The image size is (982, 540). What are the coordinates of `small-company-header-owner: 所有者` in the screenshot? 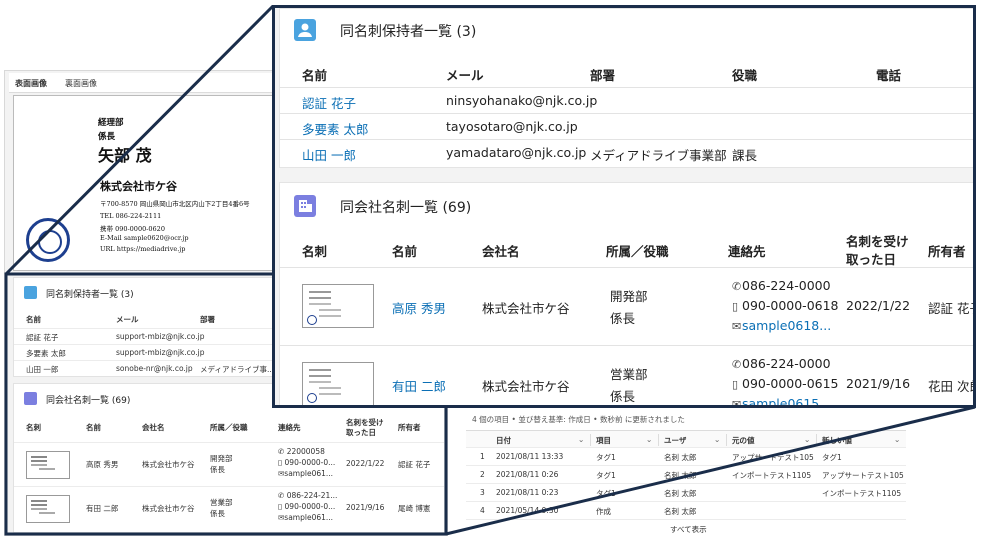 It's located at (409, 427).